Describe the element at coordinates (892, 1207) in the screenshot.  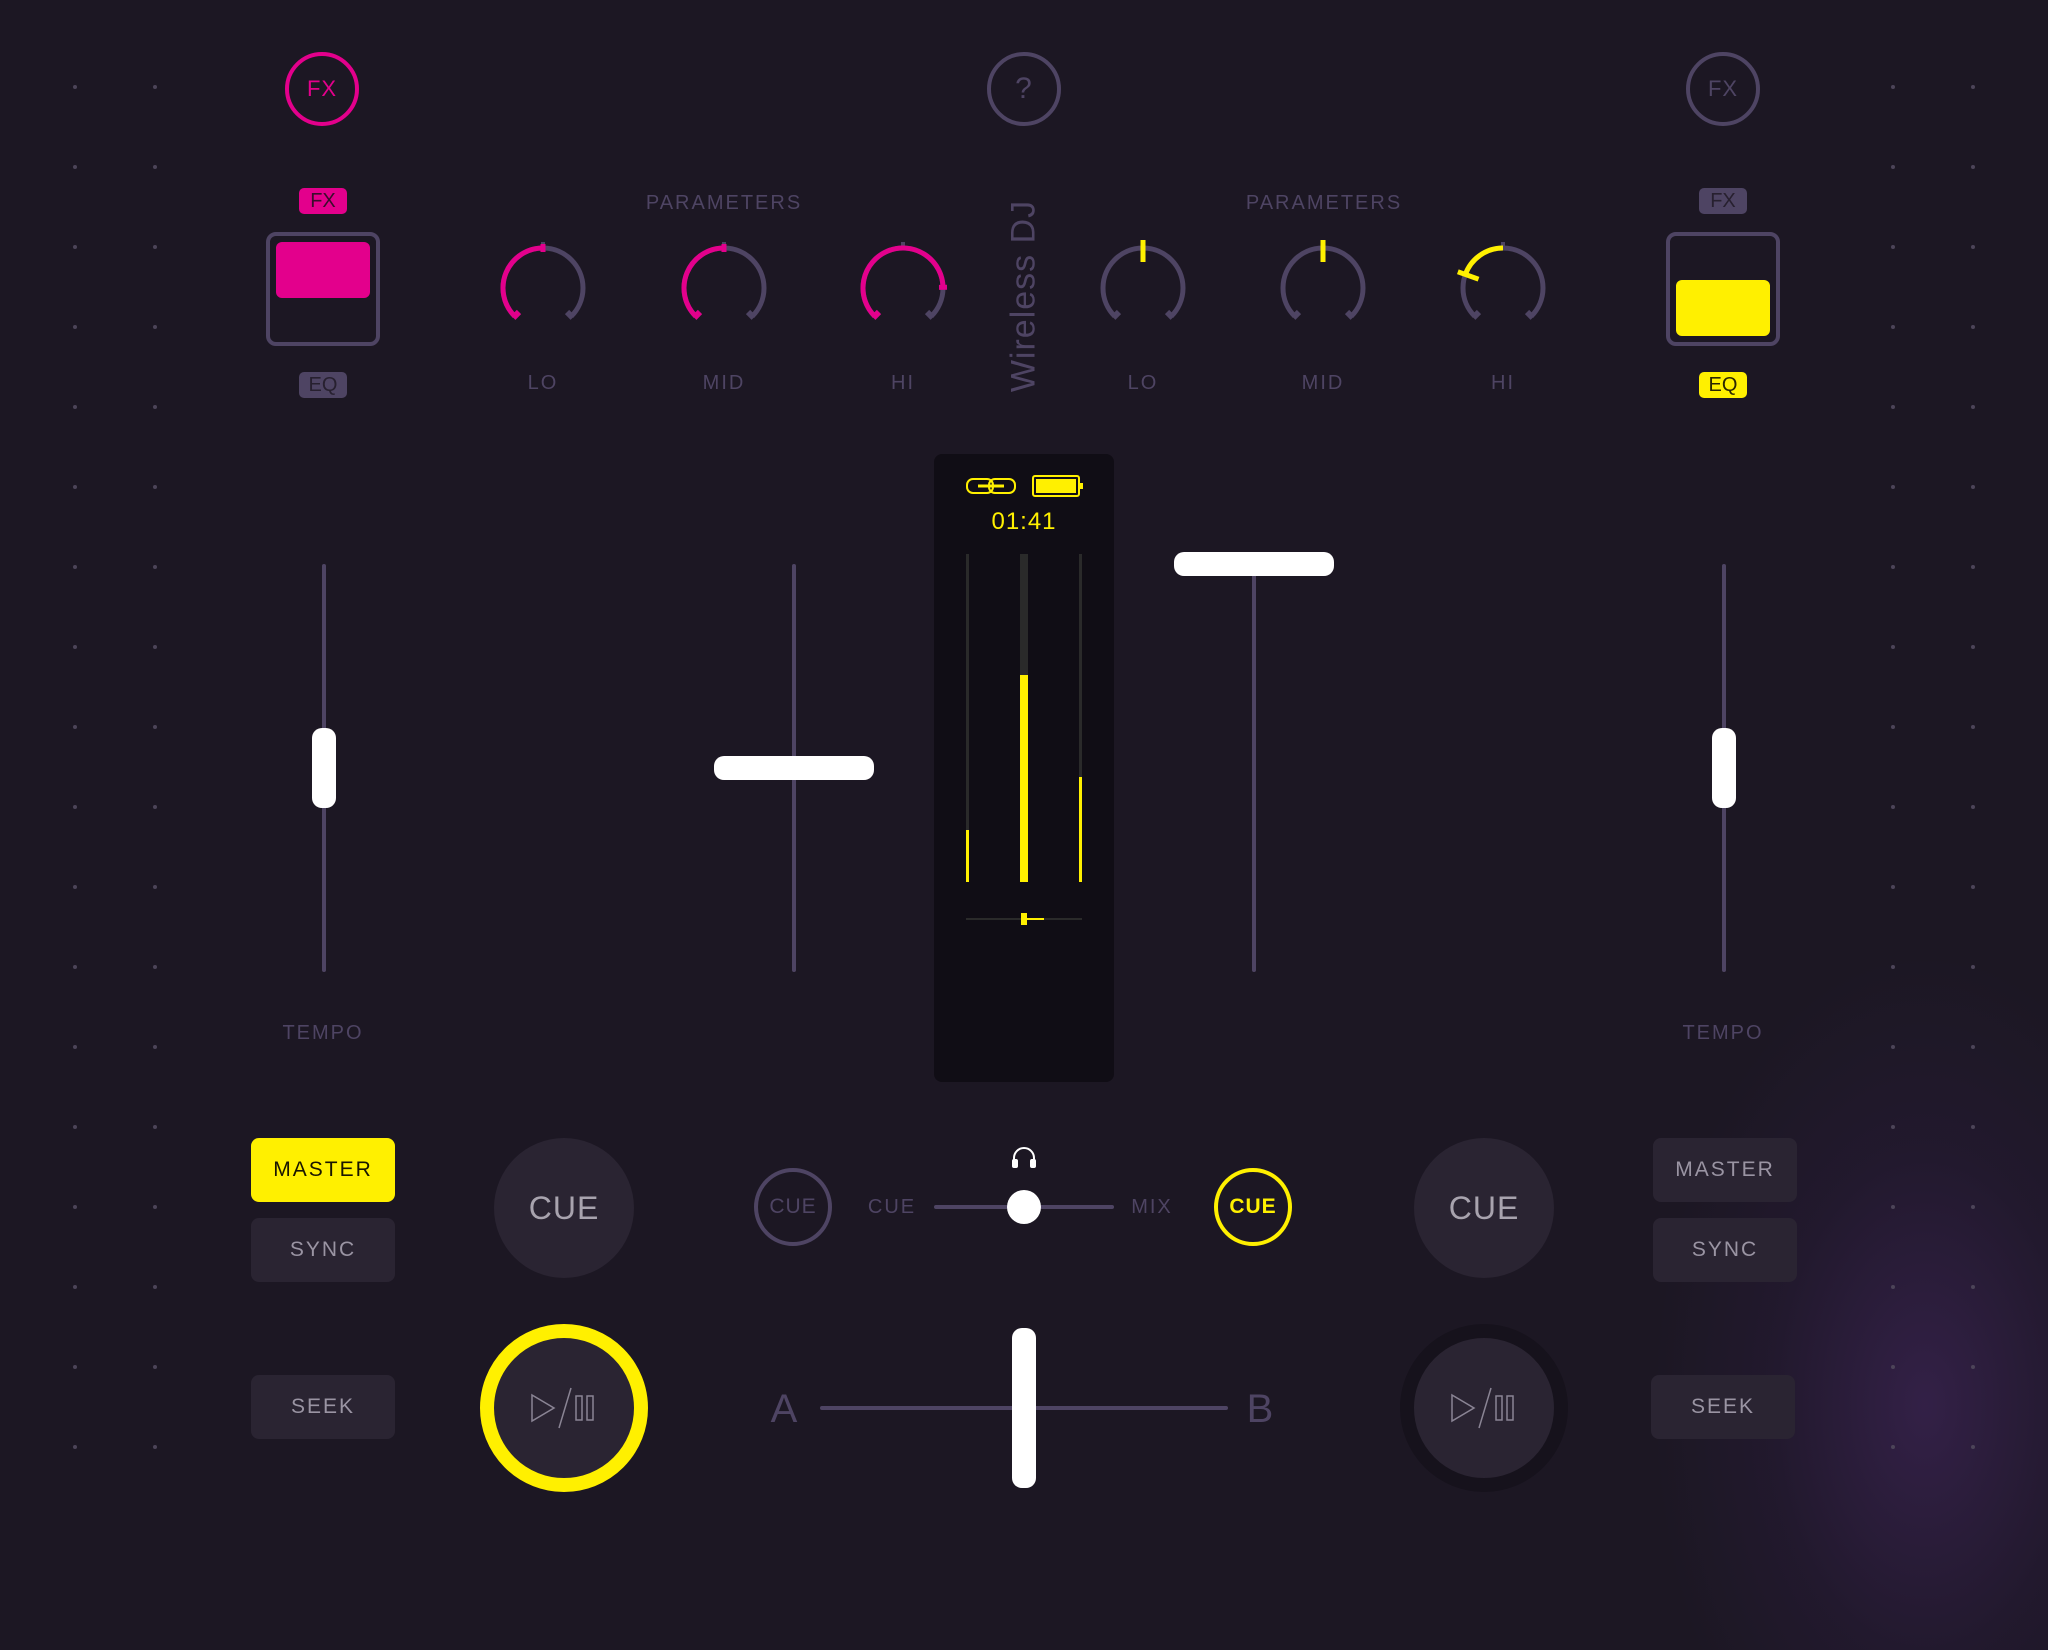
I see `cue-mix-left-label: CUE` at that location.